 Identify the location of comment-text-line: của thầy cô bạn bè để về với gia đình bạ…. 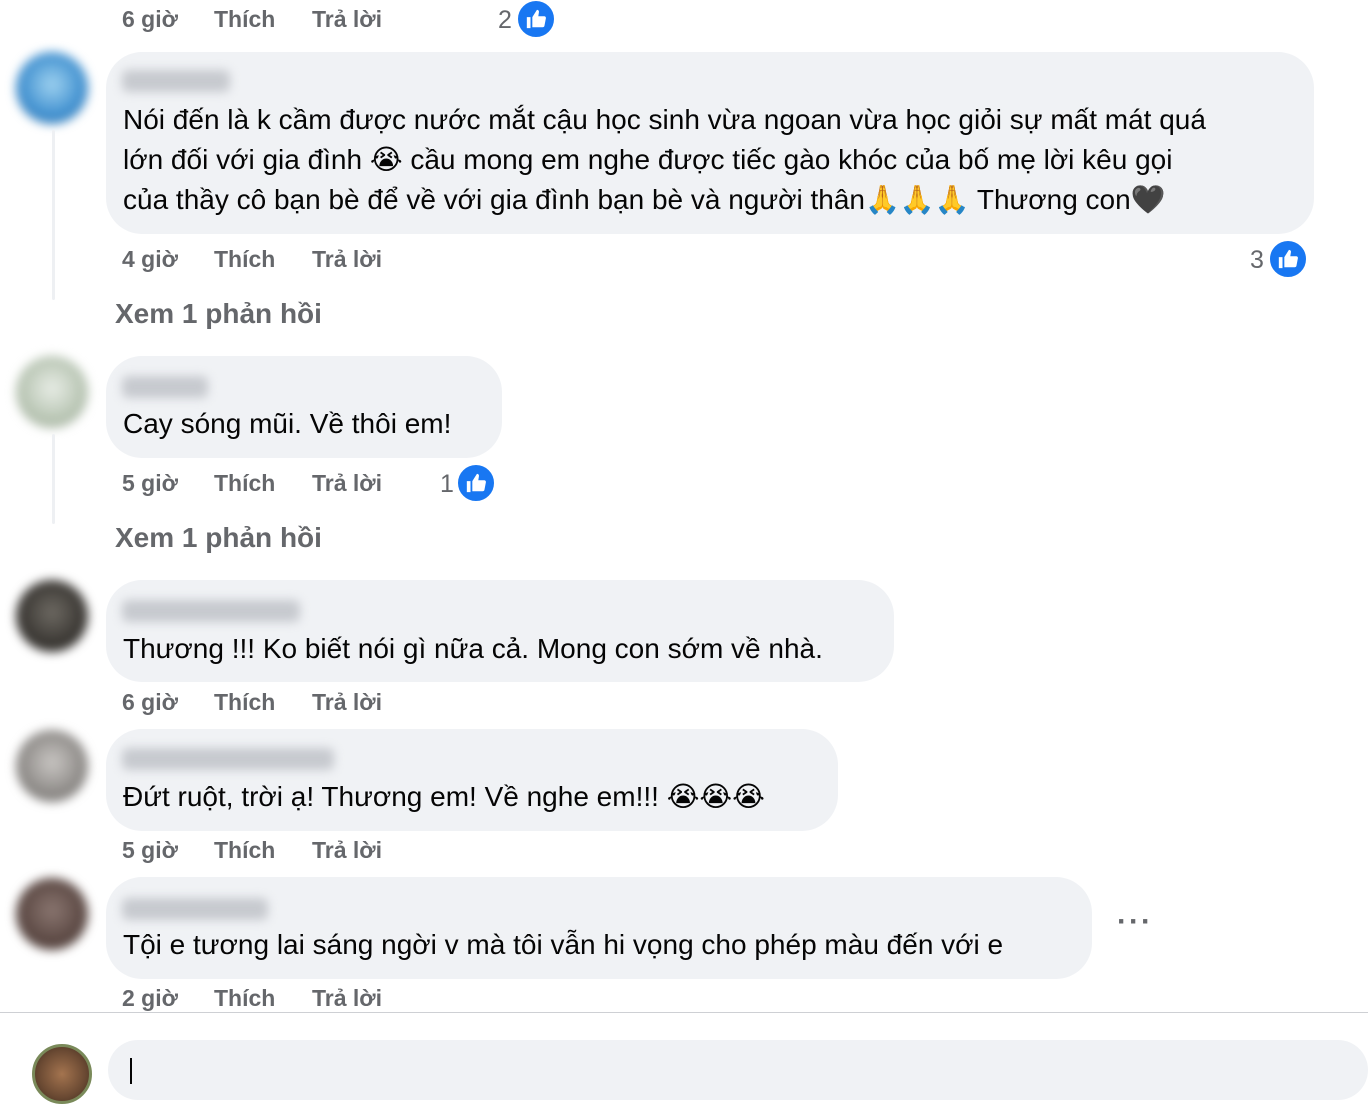
(644, 199).